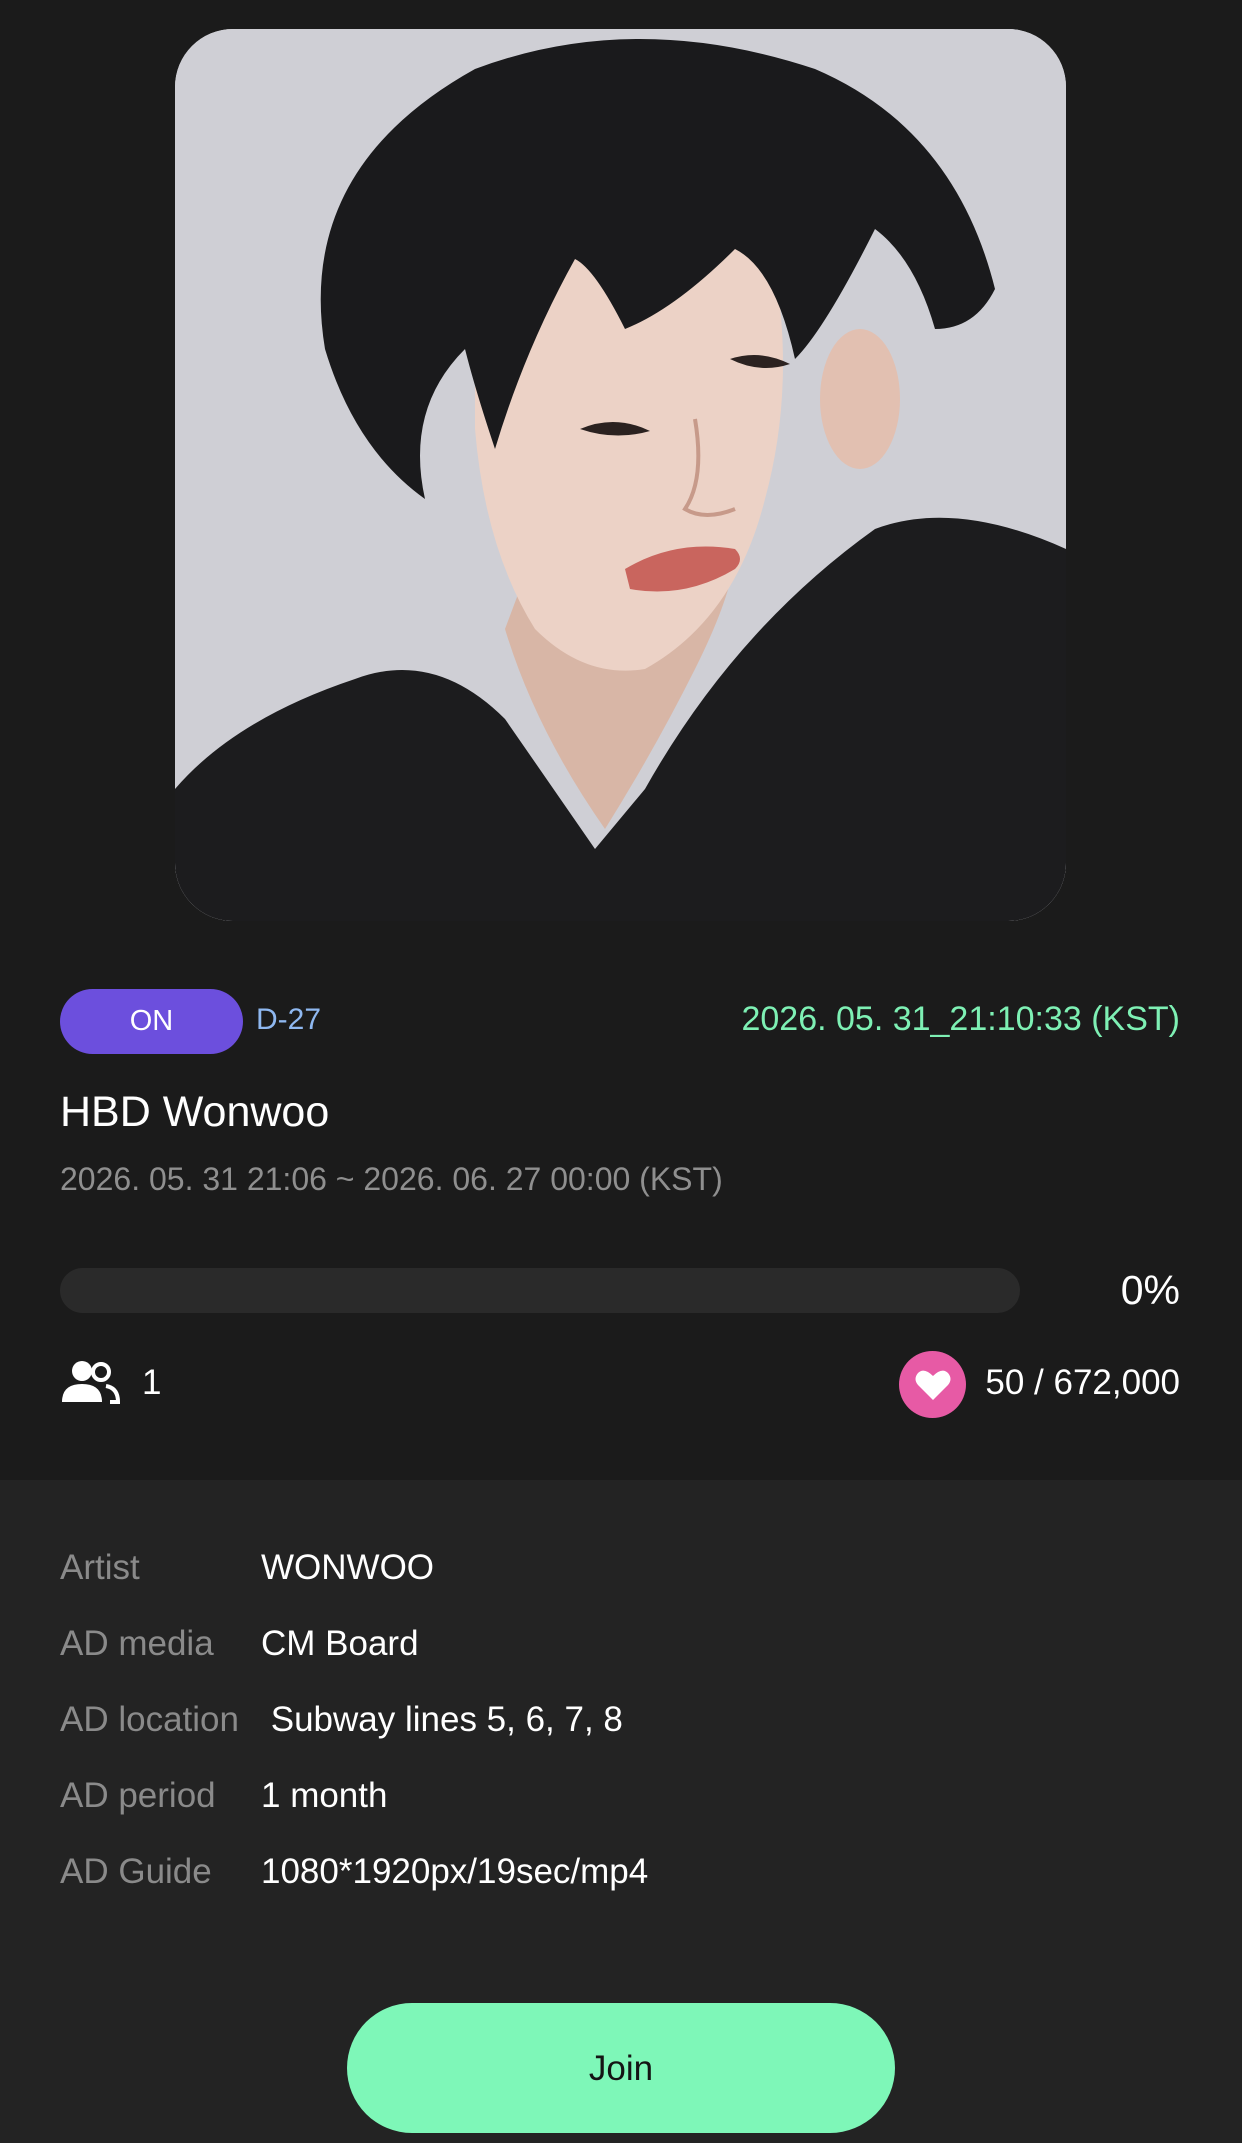 The width and height of the screenshot is (1242, 2143). I want to click on detail-value: 1 month, so click(324, 1795).